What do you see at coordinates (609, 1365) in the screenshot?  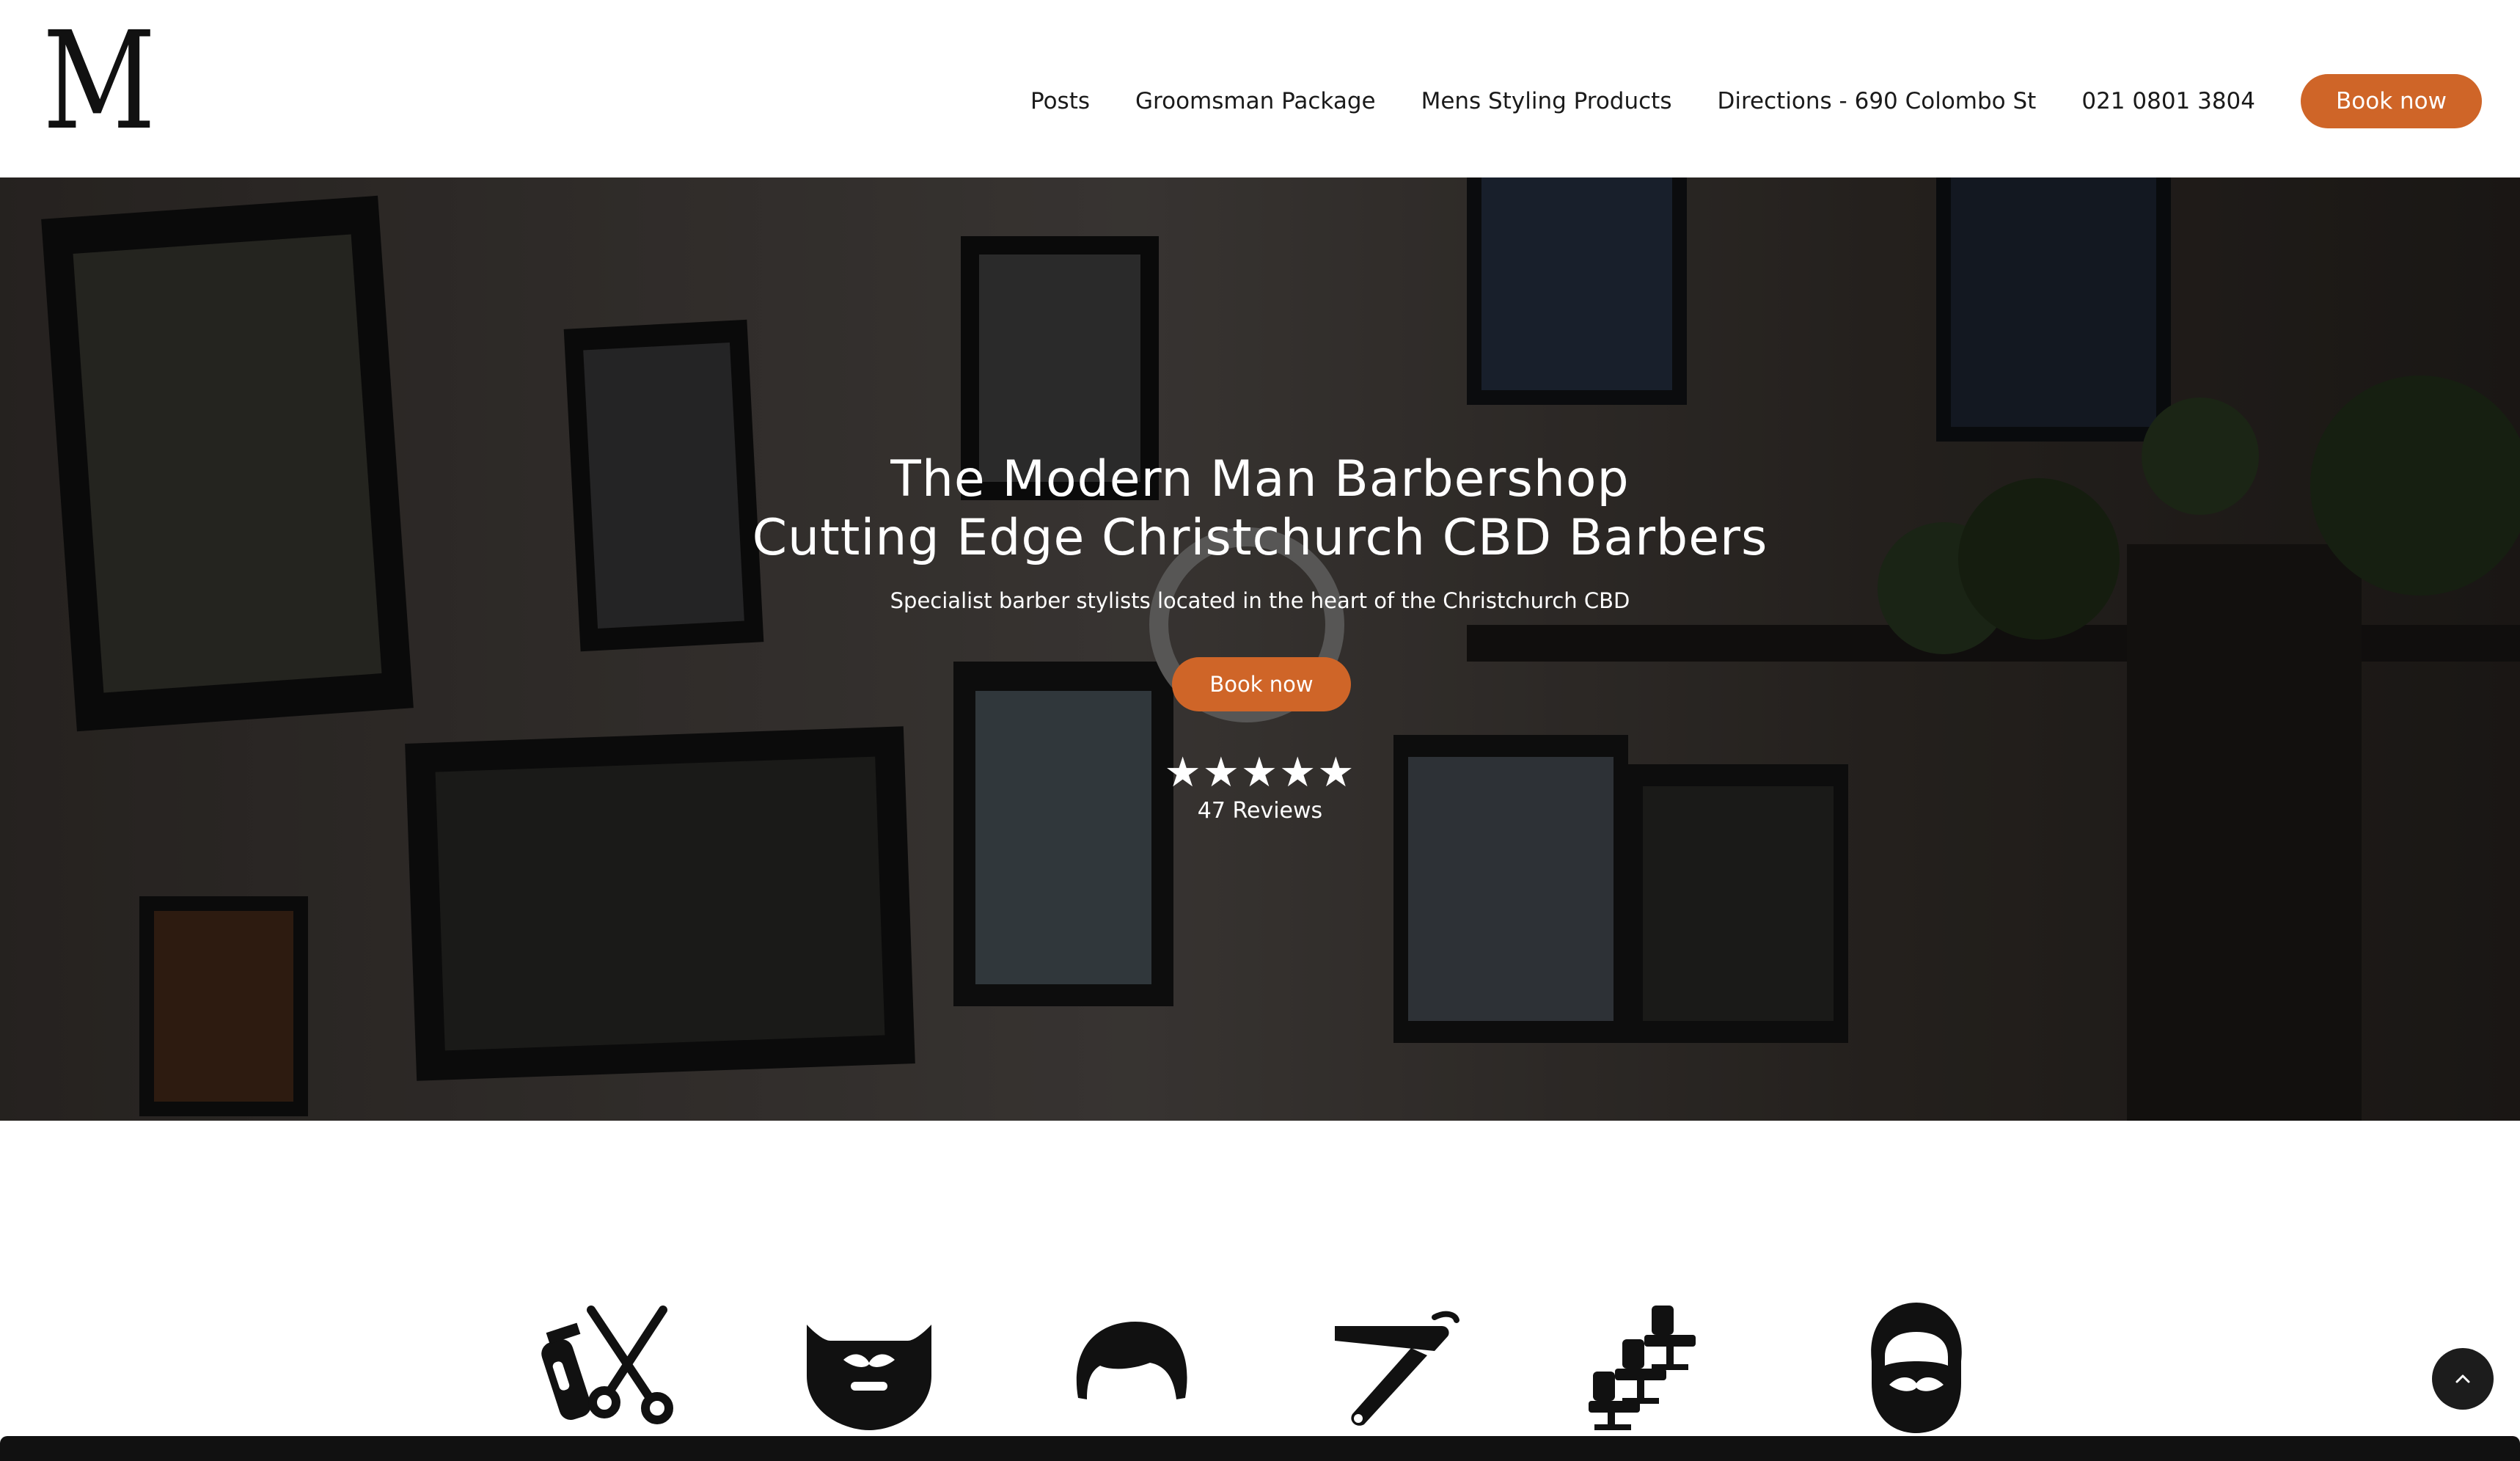 I see `clipper-scissors-icon` at bounding box center [609, 1365].